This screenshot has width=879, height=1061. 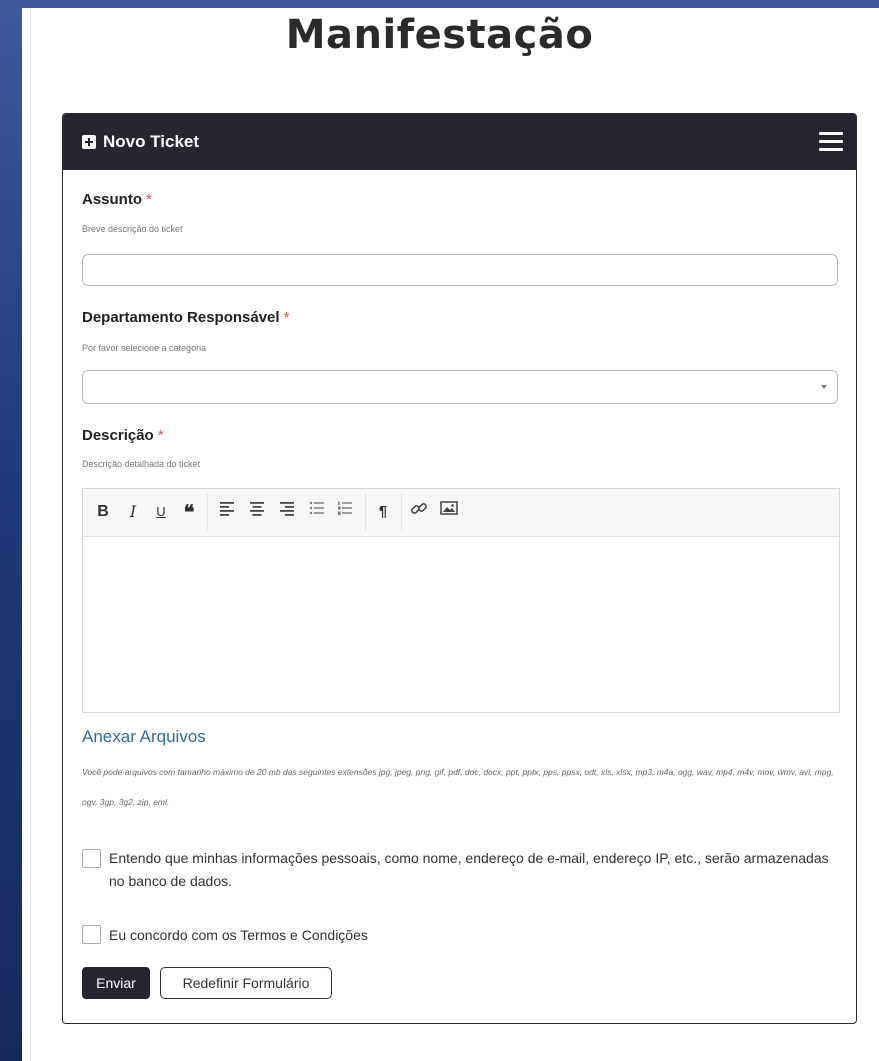 I want to click on paragraph-button: ¶, so click(x=383, y=512).